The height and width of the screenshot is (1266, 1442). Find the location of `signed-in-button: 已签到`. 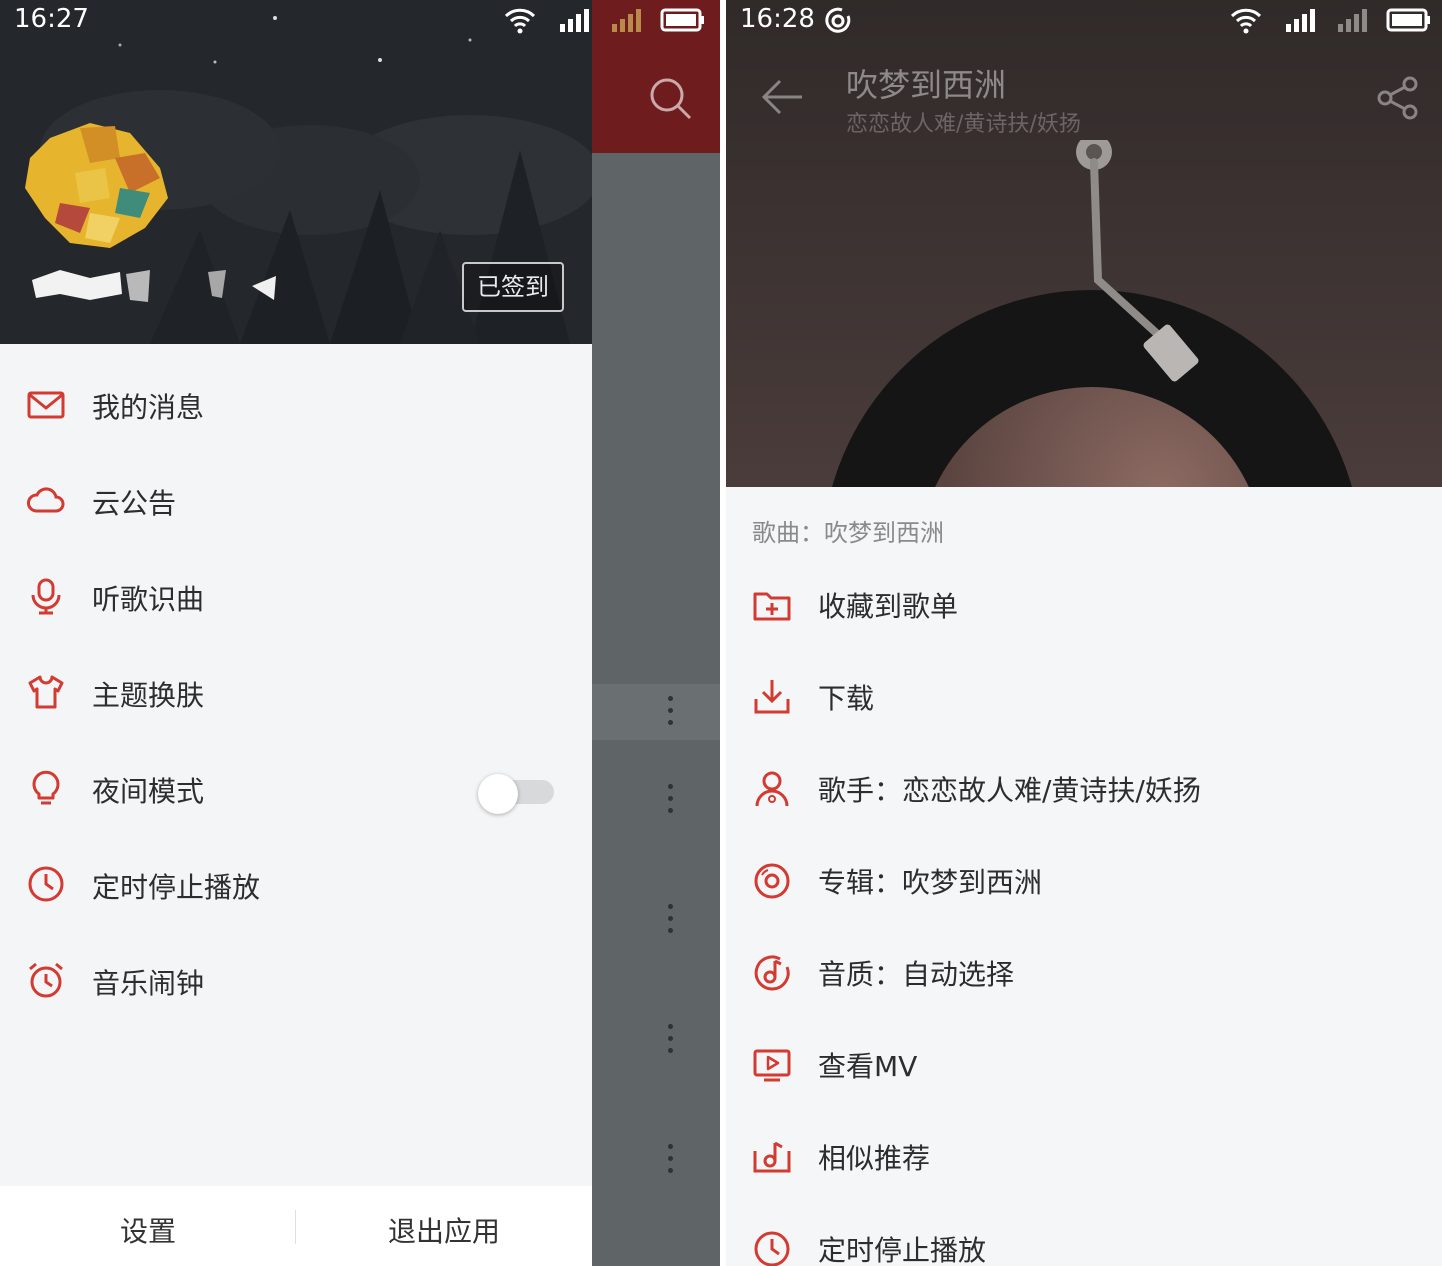

signed-in-button: 已签到 is located at coordinates (513, 287).